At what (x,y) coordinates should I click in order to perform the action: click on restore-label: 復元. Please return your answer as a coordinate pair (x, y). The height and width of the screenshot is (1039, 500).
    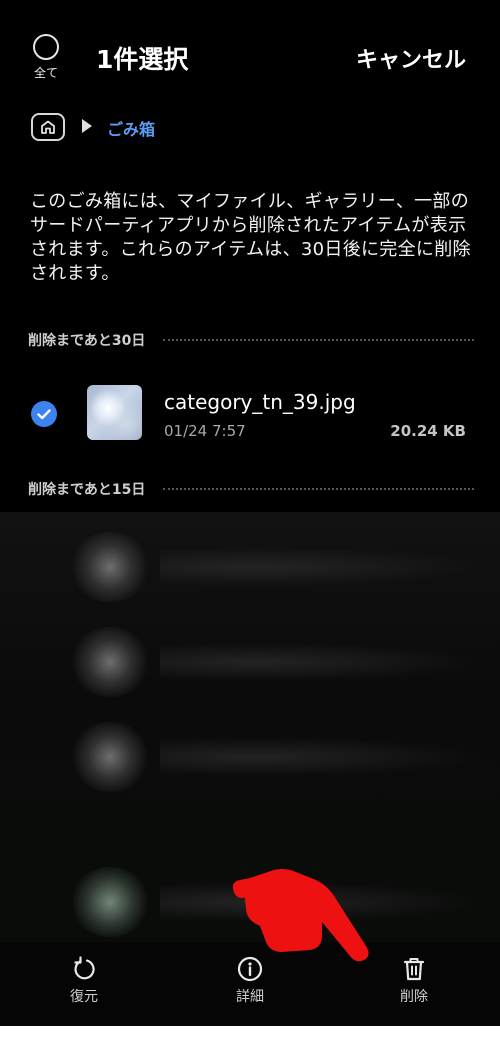
    Looking at the image, I should click on (84, 997).